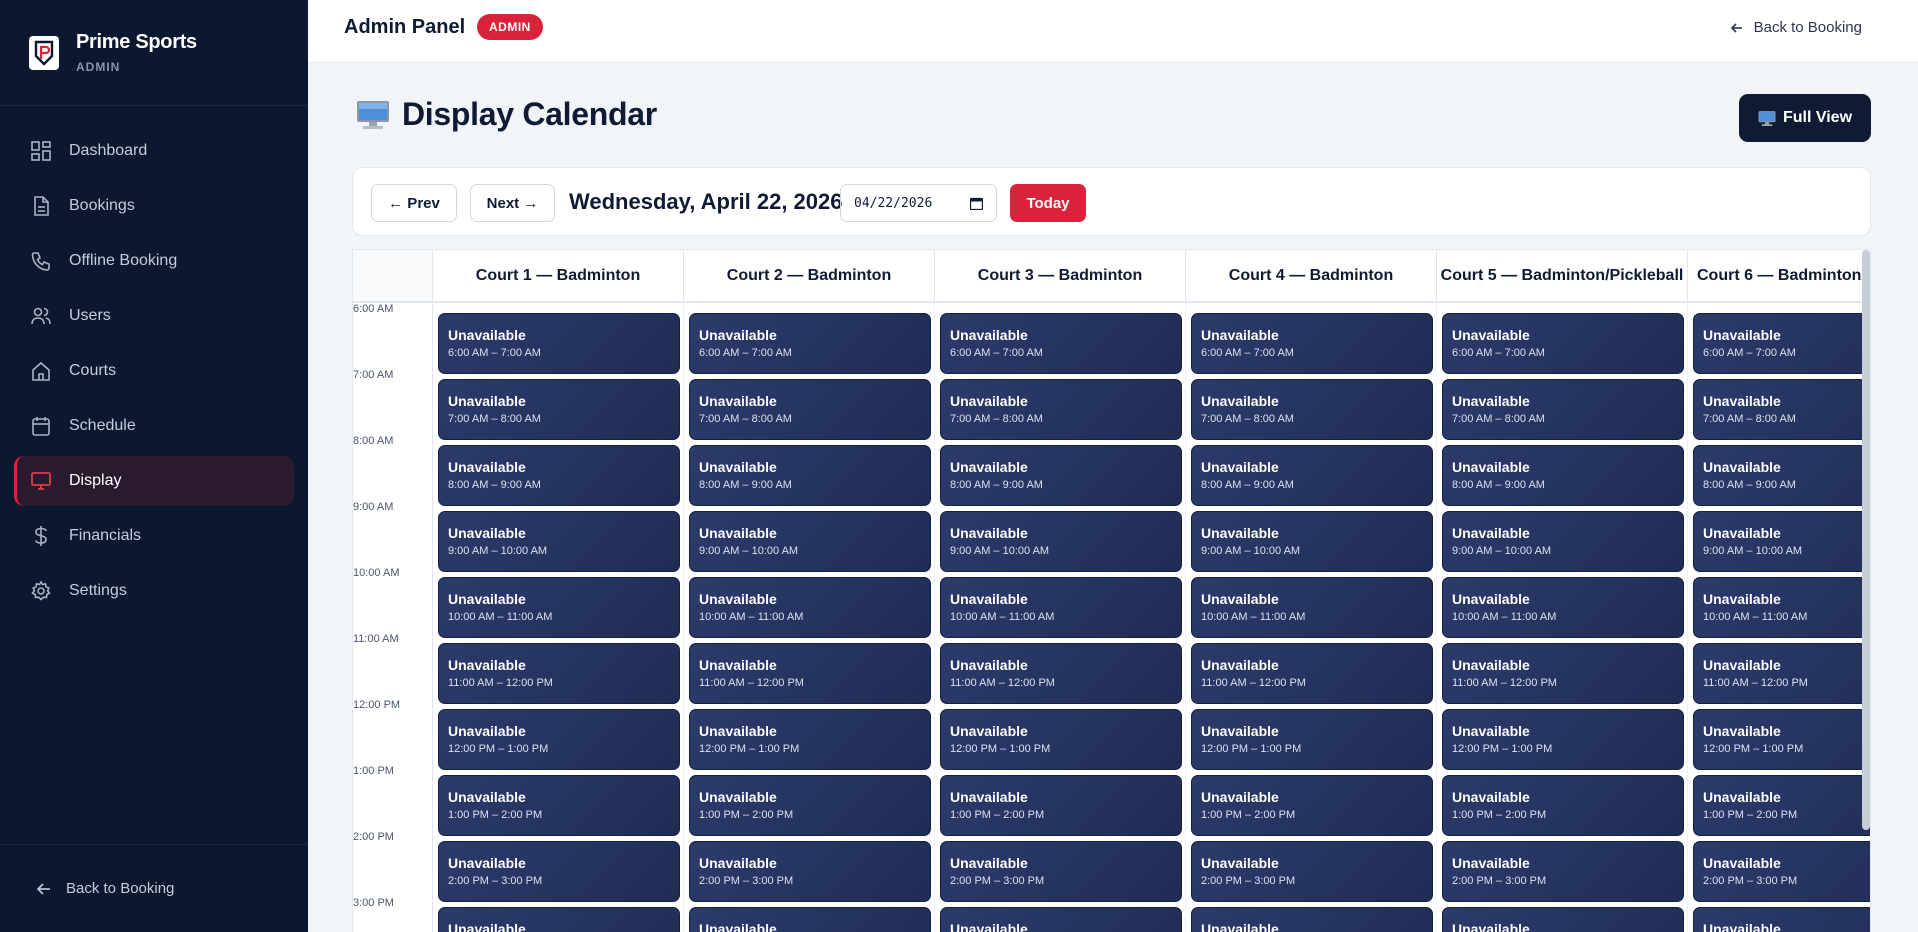  I want to click on slot-time-range: 11:00 AM – 12:00 PM, so click(1002, 683).